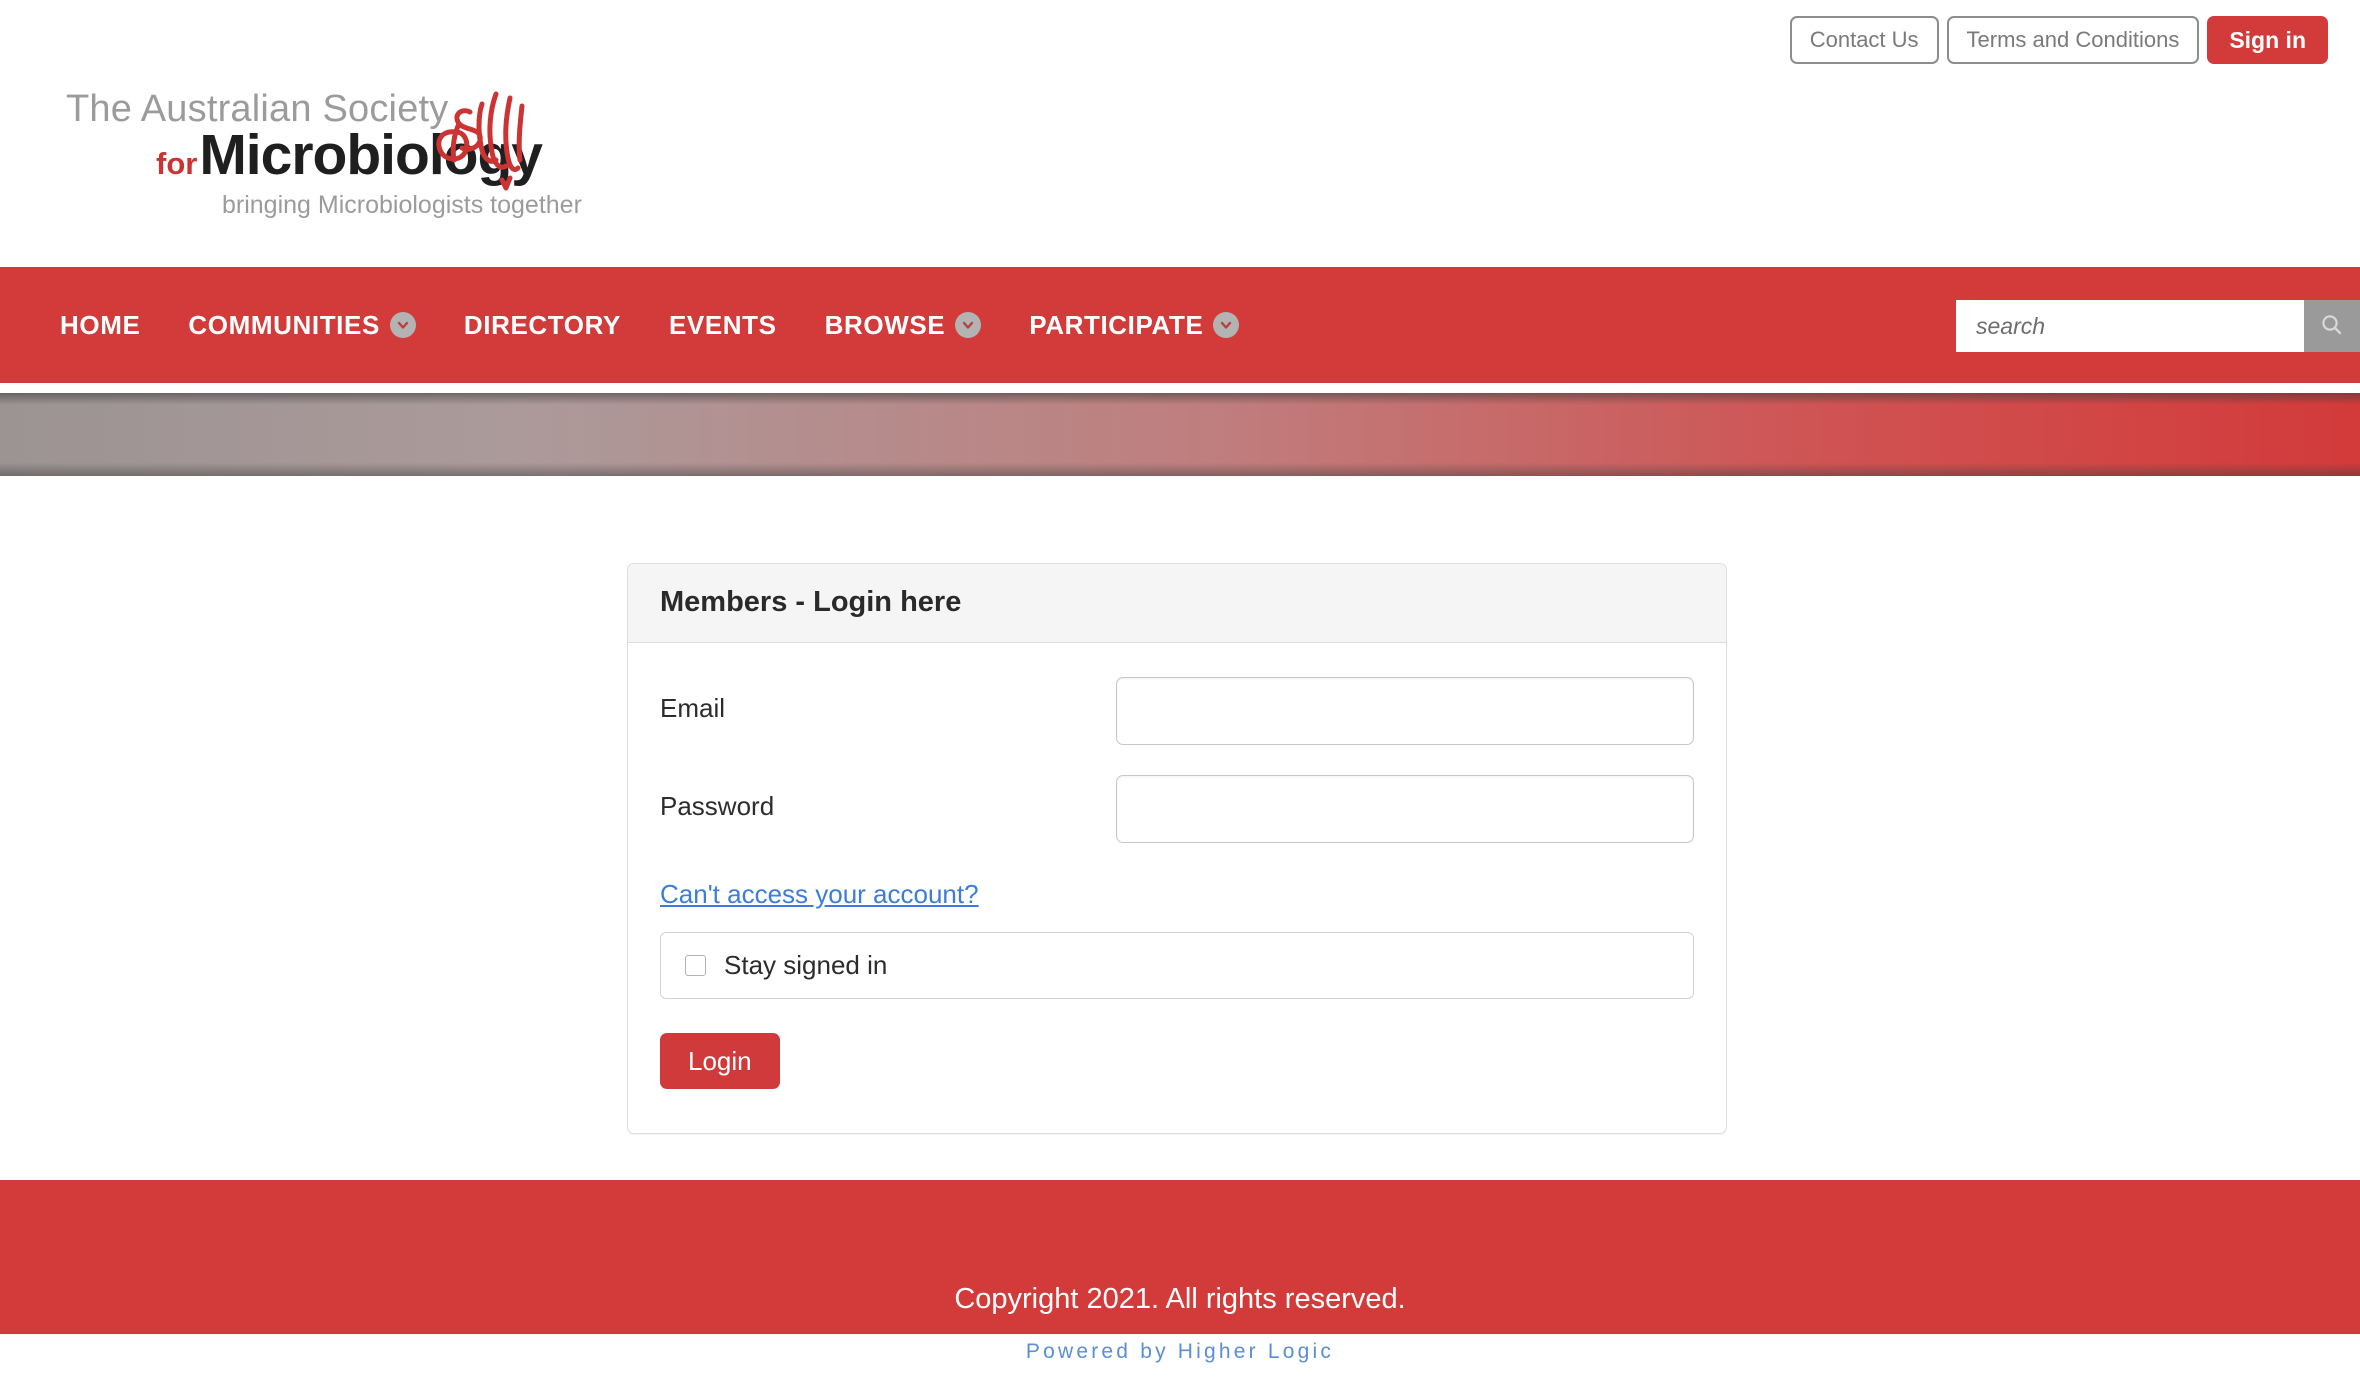  Describe the element at coordinates (2267, 40) in the screenshot. I see `sign-in-button: Sign in` at that location.